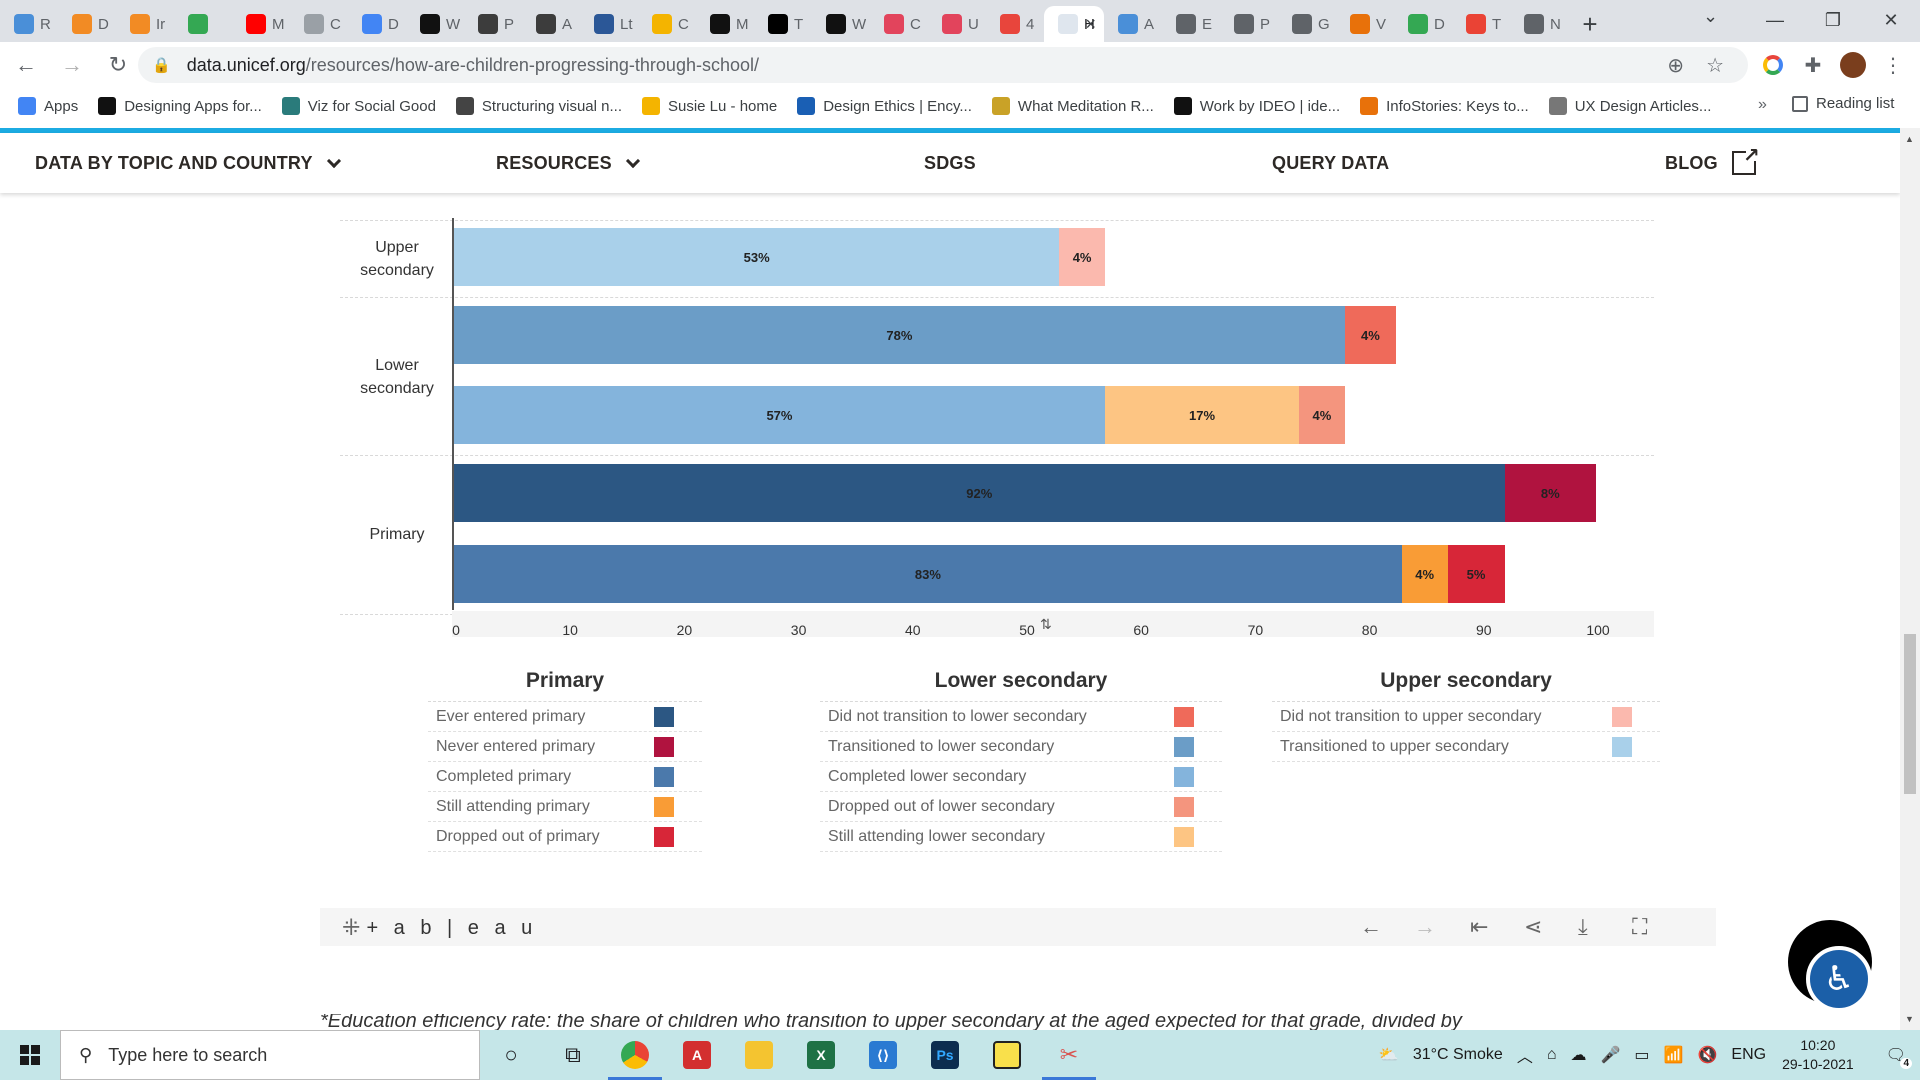  What do you see at coordinates (950, 163) in the screenshot?
I see `nav-sdgs: SDGS` at bounding box center [950, 163].